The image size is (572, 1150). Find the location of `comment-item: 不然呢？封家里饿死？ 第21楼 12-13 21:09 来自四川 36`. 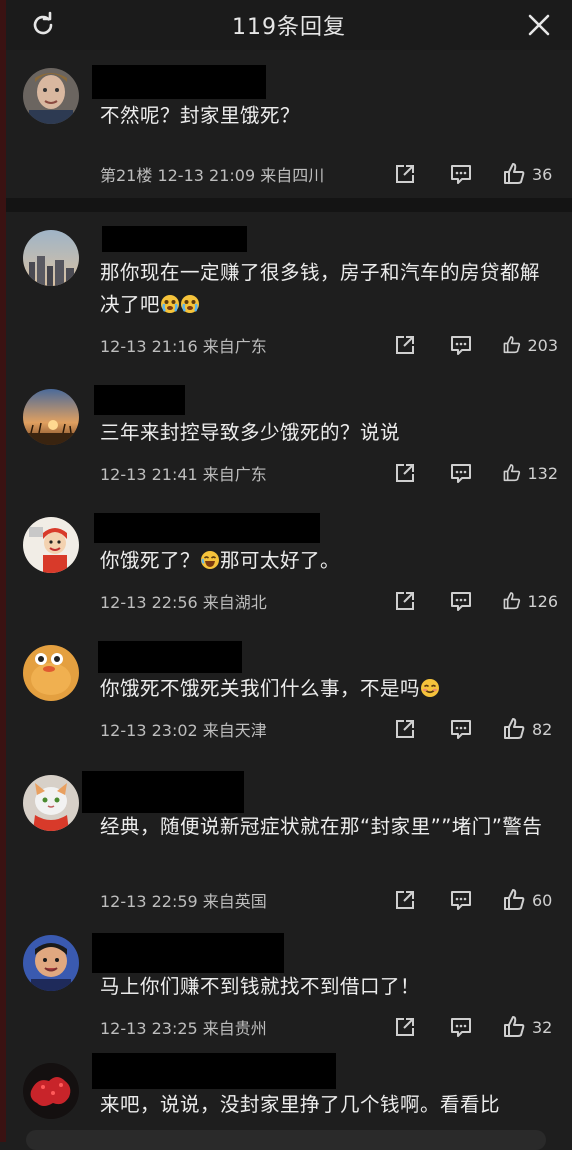

comment-item: 不然呢？封家里饿死？ 第21楼 12-13 21:09 来自四川 36 is located at coordinates (289, 124).